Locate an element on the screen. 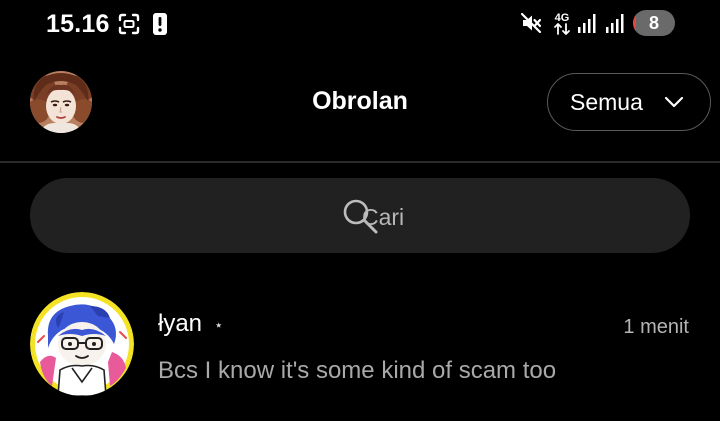  status-bar: 15.16 4G 8 is located at coordinates (360, 24).